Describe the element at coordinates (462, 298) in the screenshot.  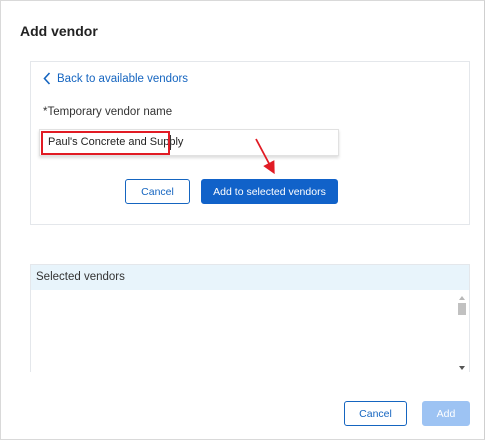
I see `scroll-up-arrow-icon` at that location.